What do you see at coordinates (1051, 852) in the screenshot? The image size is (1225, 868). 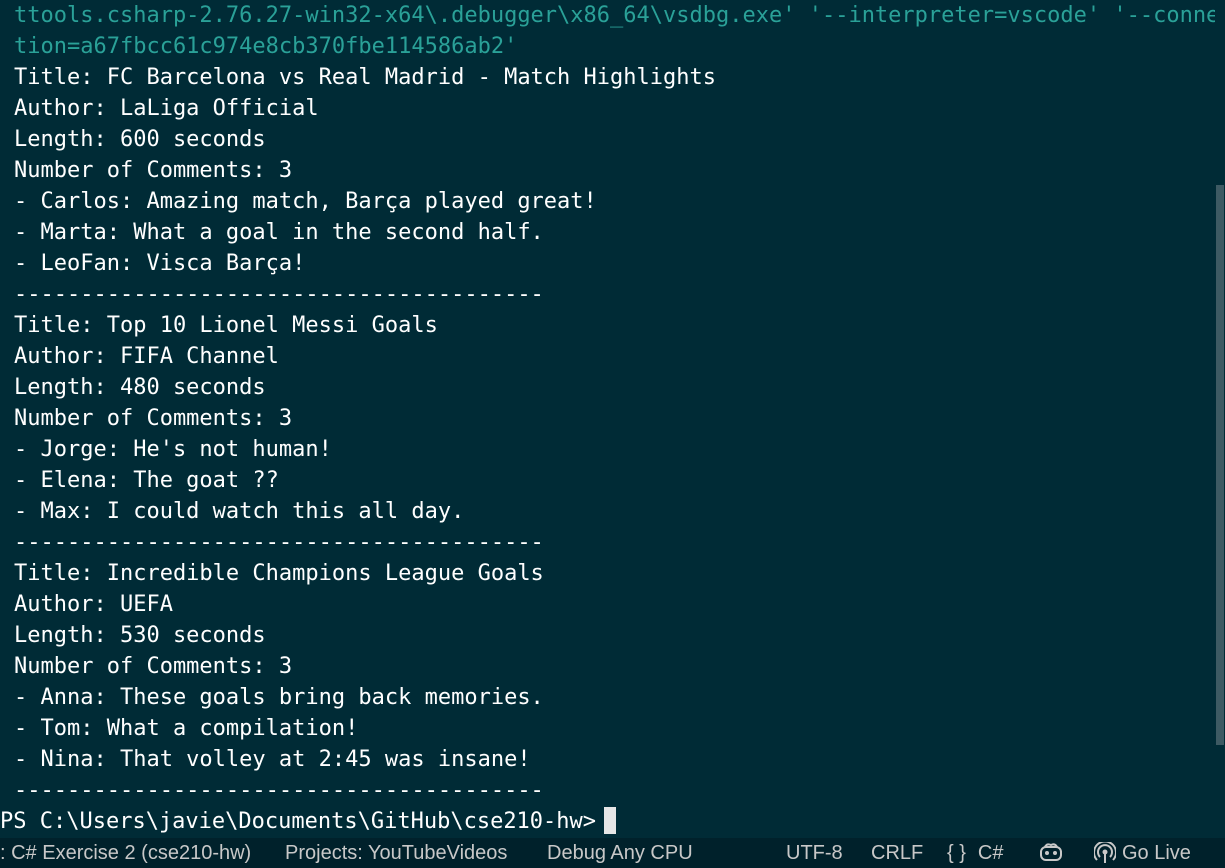 I see `copilot-icon` at bounding box center [1051, 852].